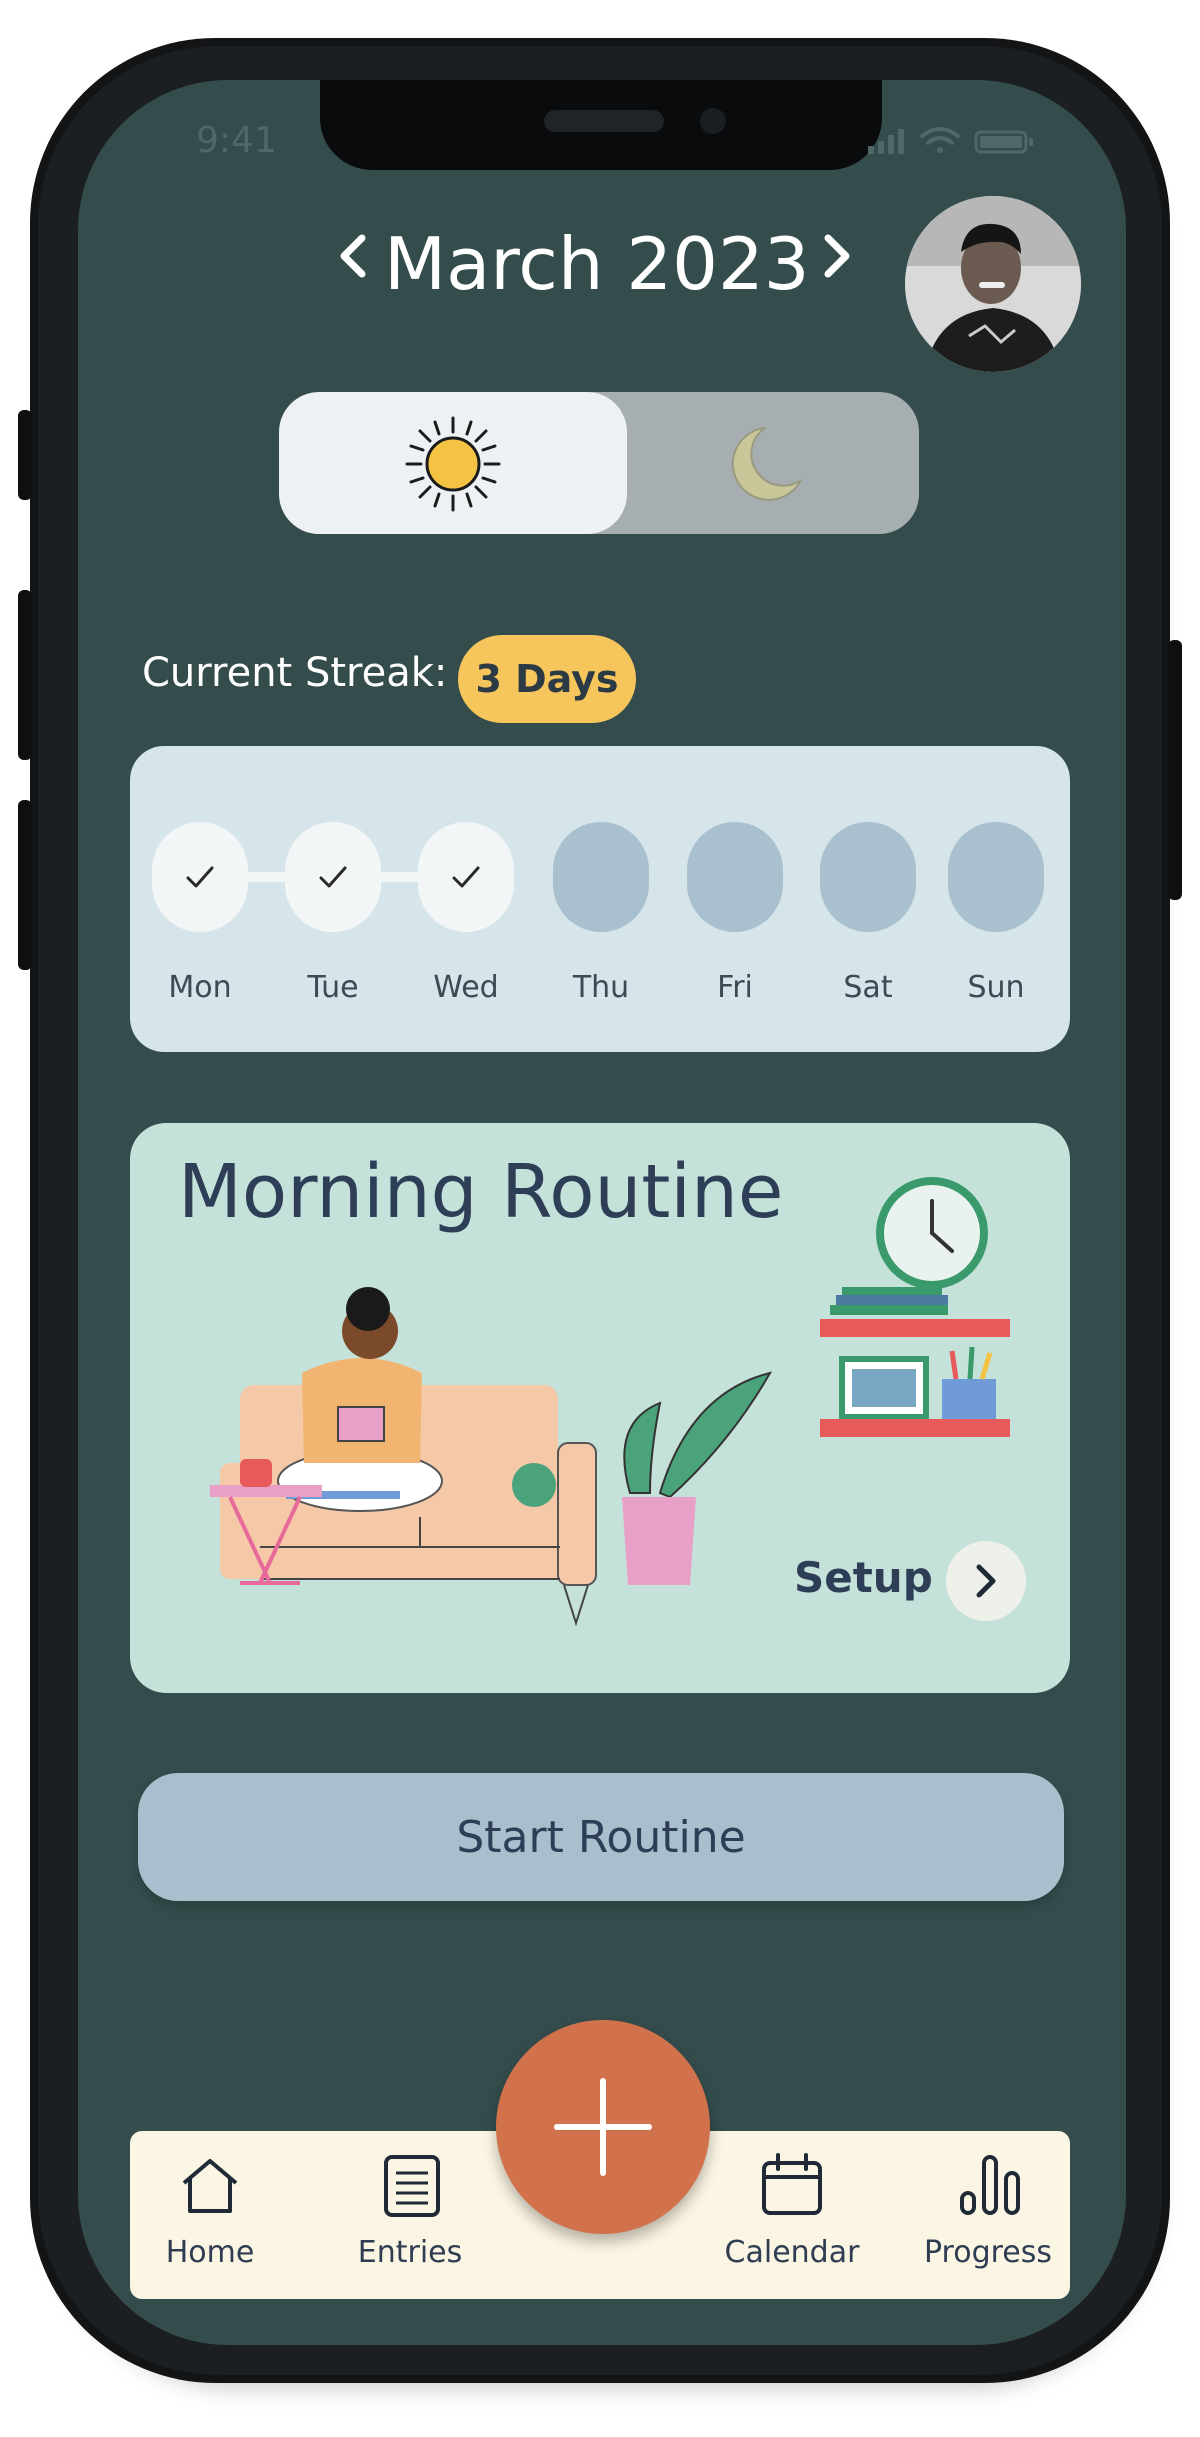  I want to click on camera, so click(713, 121).